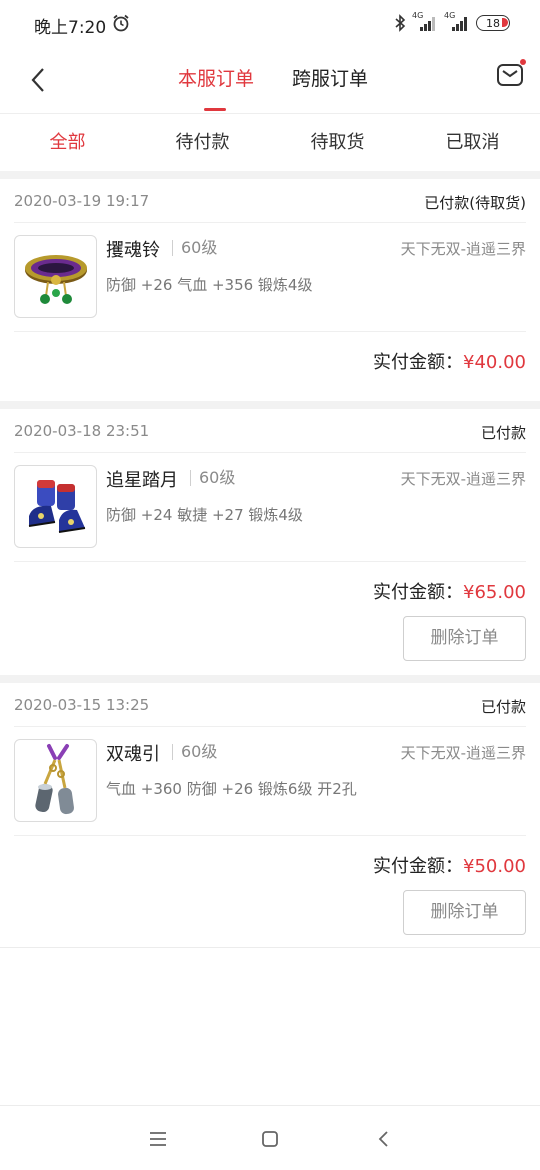  What do you see at coordinates (55, 276) in the screenshot?
I see `bracelet-icon` at bounding box center [55, 276].